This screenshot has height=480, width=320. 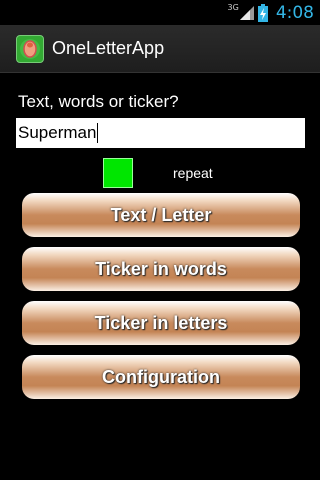 I want to click on app-finger-icon, so click(x=30, y=48).